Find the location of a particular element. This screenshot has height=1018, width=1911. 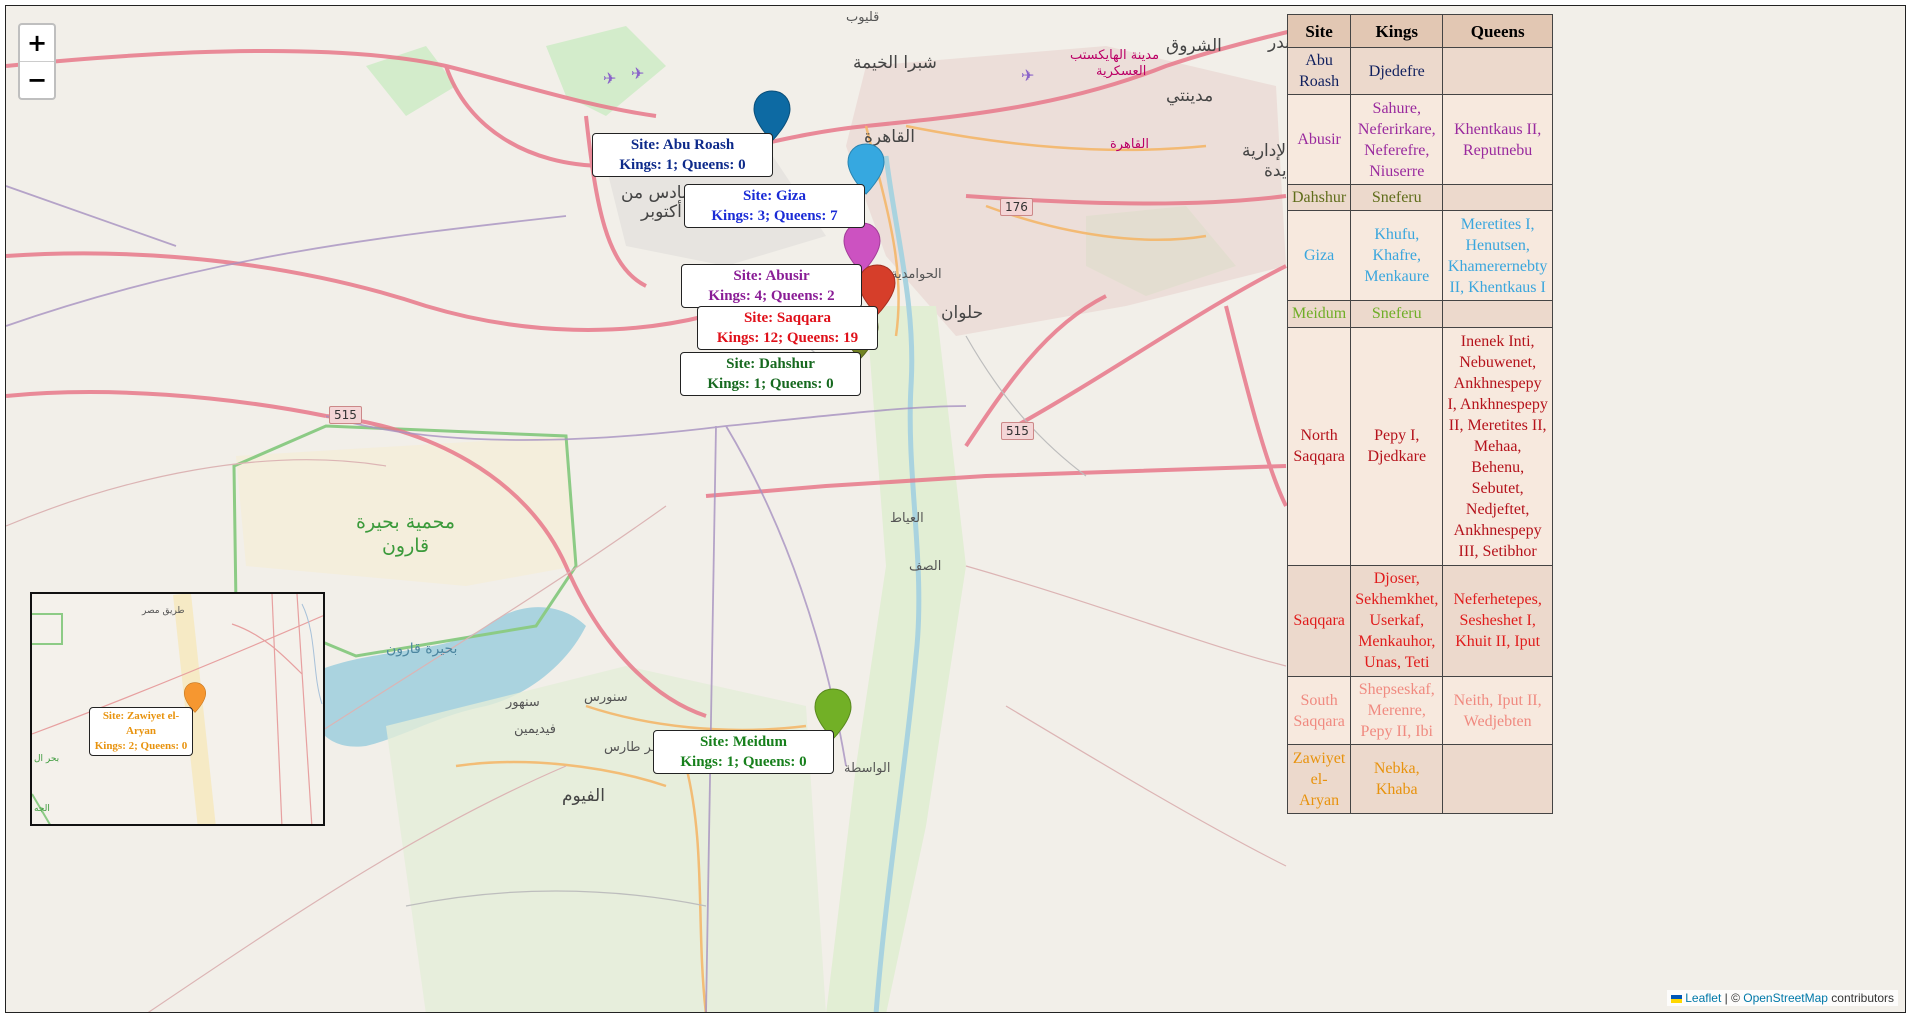

map-label-new-capital-1: الإدارية is located at coordinates (1266, 151).